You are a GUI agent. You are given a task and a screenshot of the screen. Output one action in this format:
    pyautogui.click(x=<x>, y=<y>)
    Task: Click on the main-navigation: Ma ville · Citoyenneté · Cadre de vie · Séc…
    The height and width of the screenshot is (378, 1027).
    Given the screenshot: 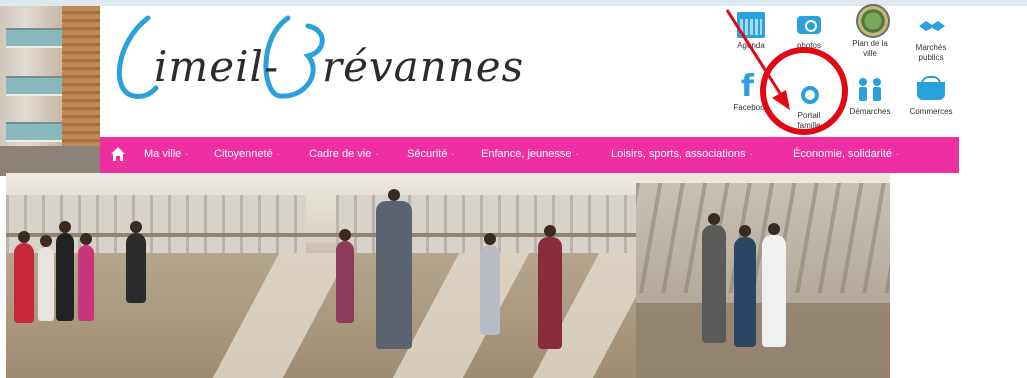 What is the action you would take?
    pyautogui.click(x=529, y=155)
    